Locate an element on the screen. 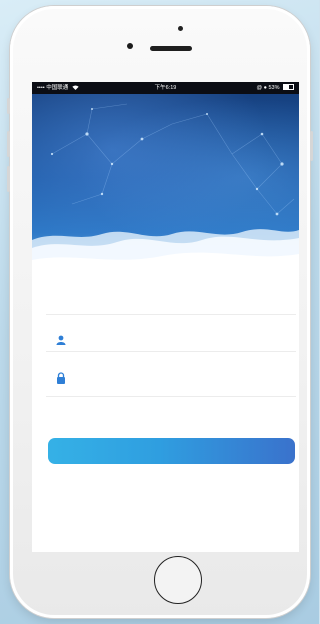 The image size is (320, 624). proximity-sensor is located at coordinates (180, 28).